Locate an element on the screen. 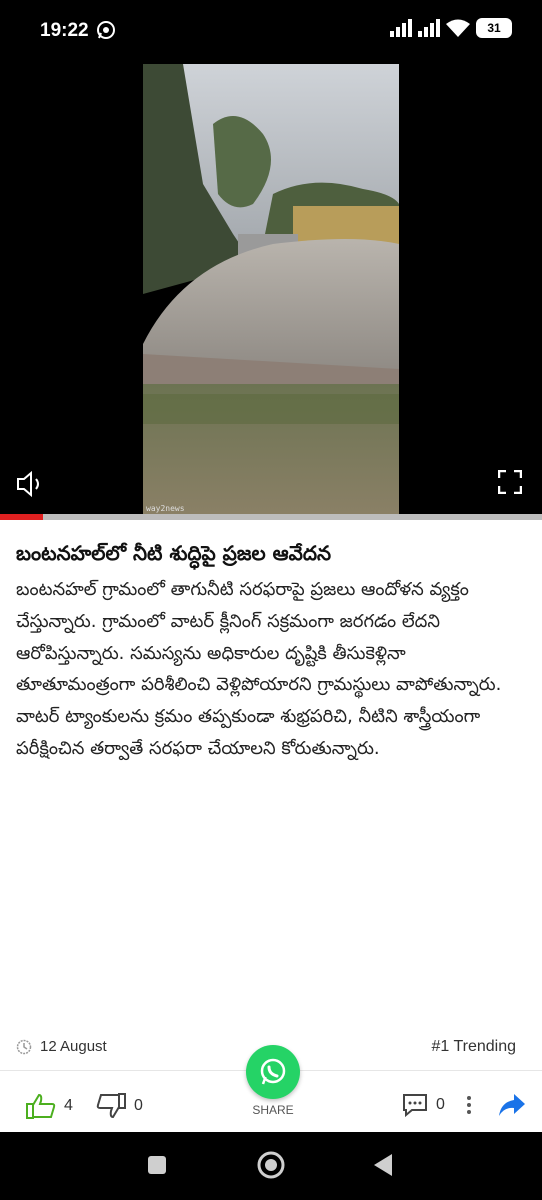 The height and width of the screenshot is (1200, 542). system-nav-bar is located at coordinates (271, 1166).